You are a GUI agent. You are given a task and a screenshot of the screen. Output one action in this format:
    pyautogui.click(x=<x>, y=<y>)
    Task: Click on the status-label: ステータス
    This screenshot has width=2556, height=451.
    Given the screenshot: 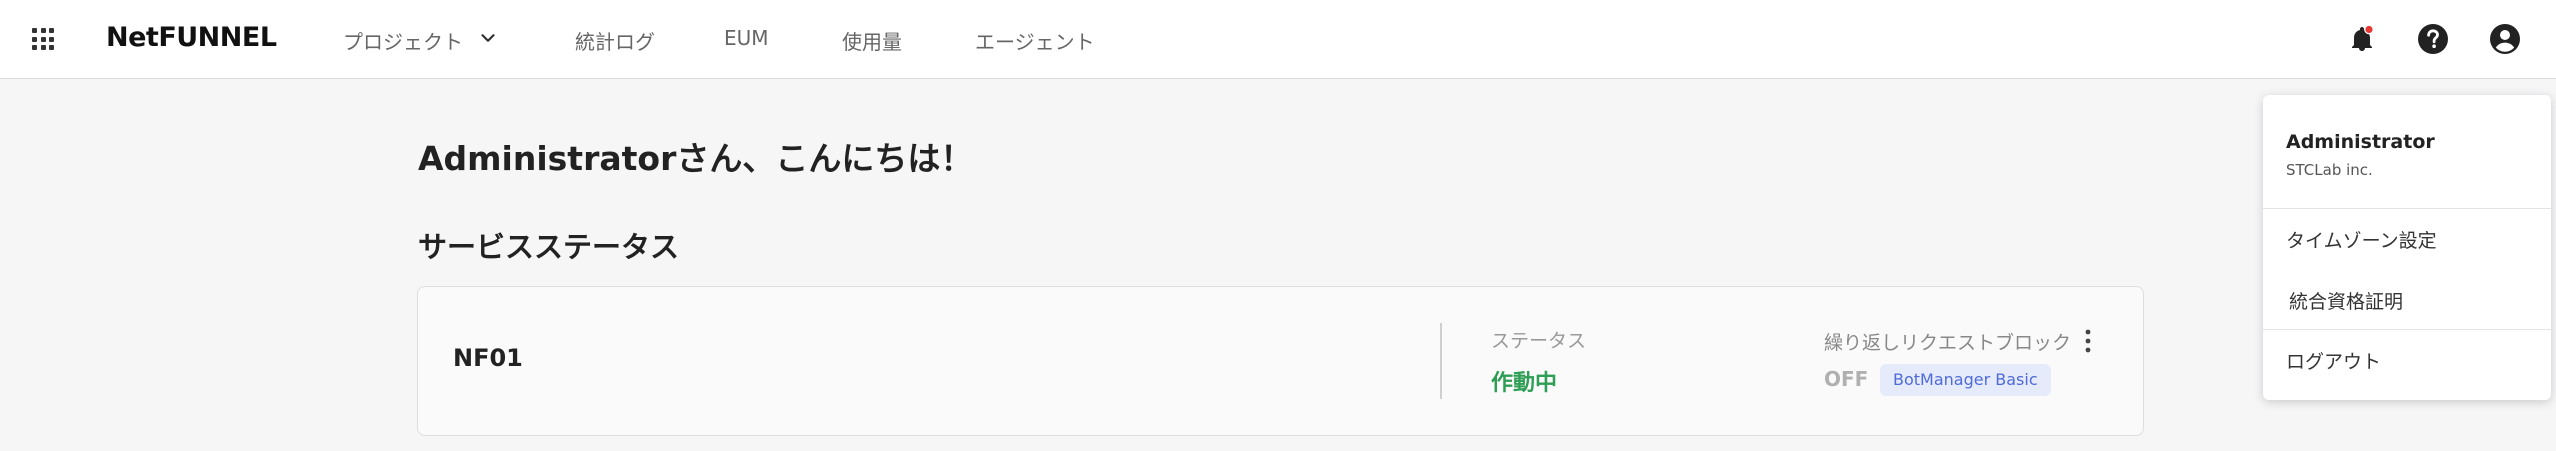 What is the action you would take?
    pyautogui.click(x=1539, y=341)
    